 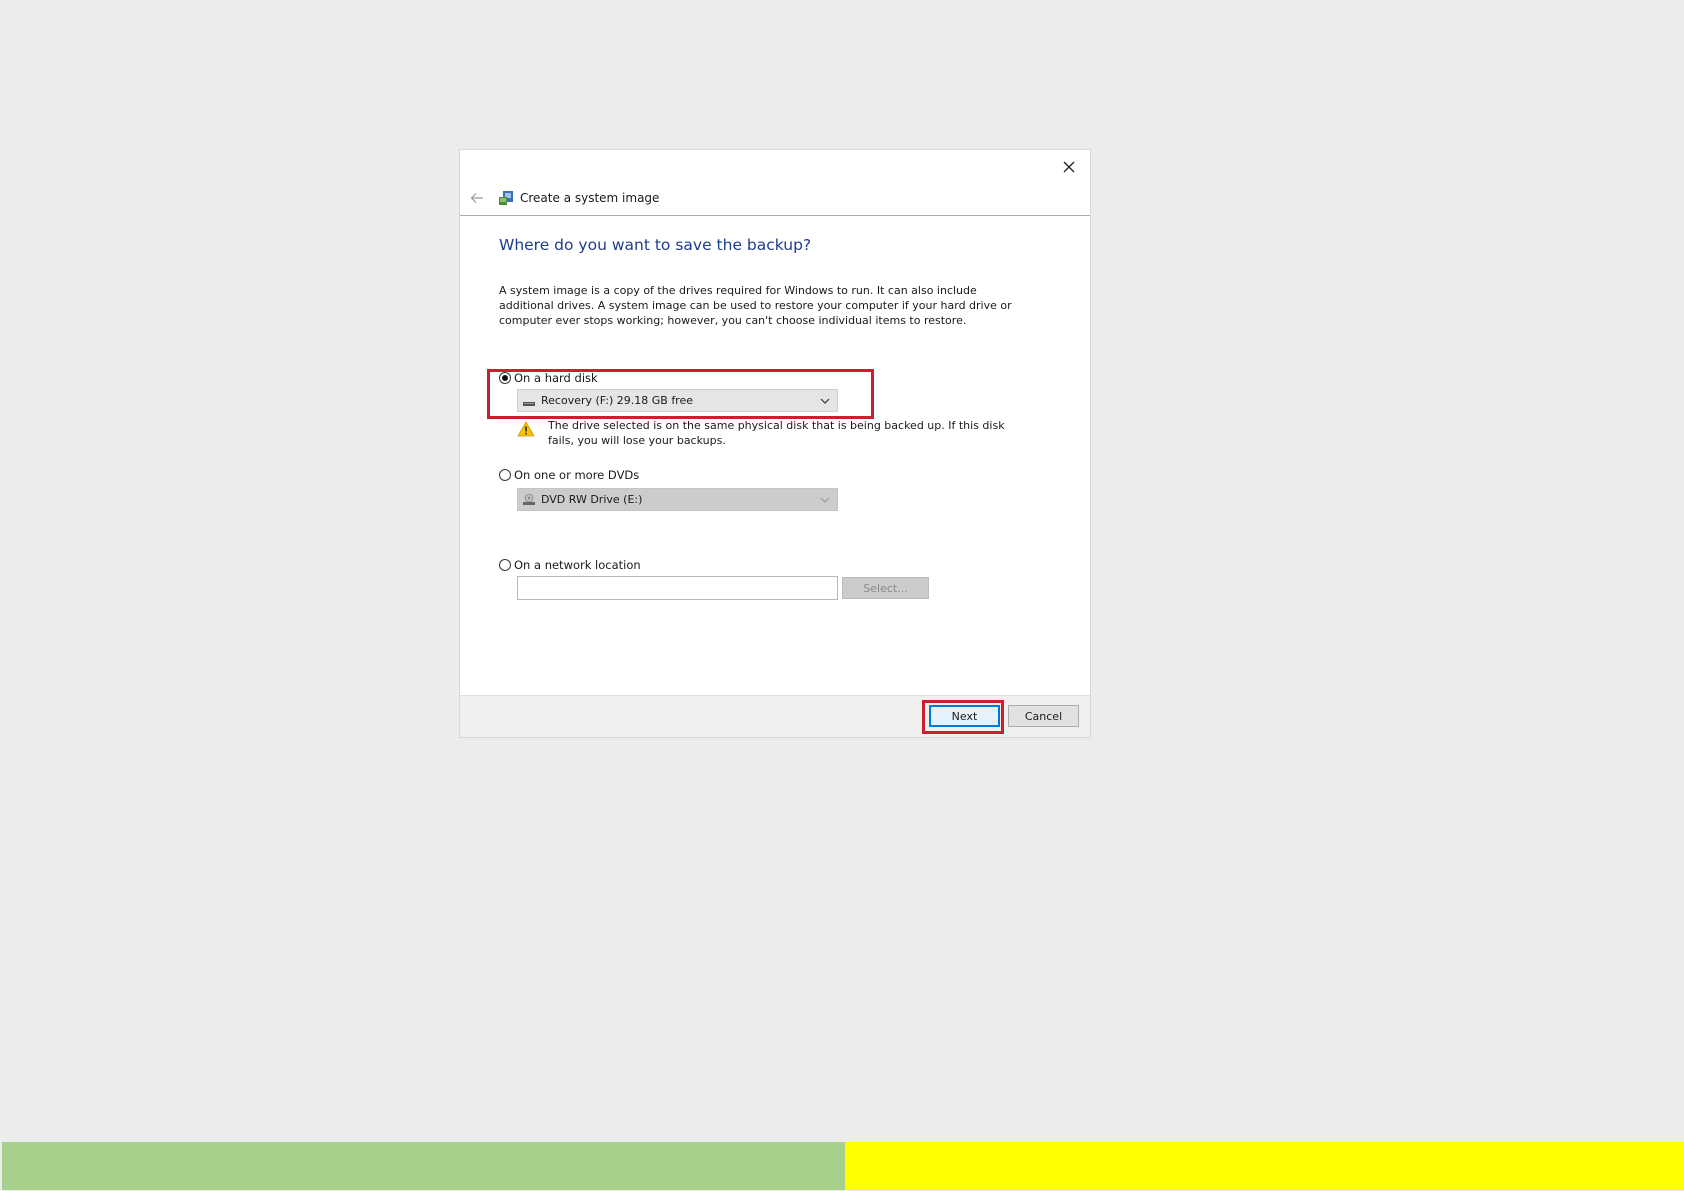 I want to click on radio-label-network: On a network location, so click(x=577, y=565).